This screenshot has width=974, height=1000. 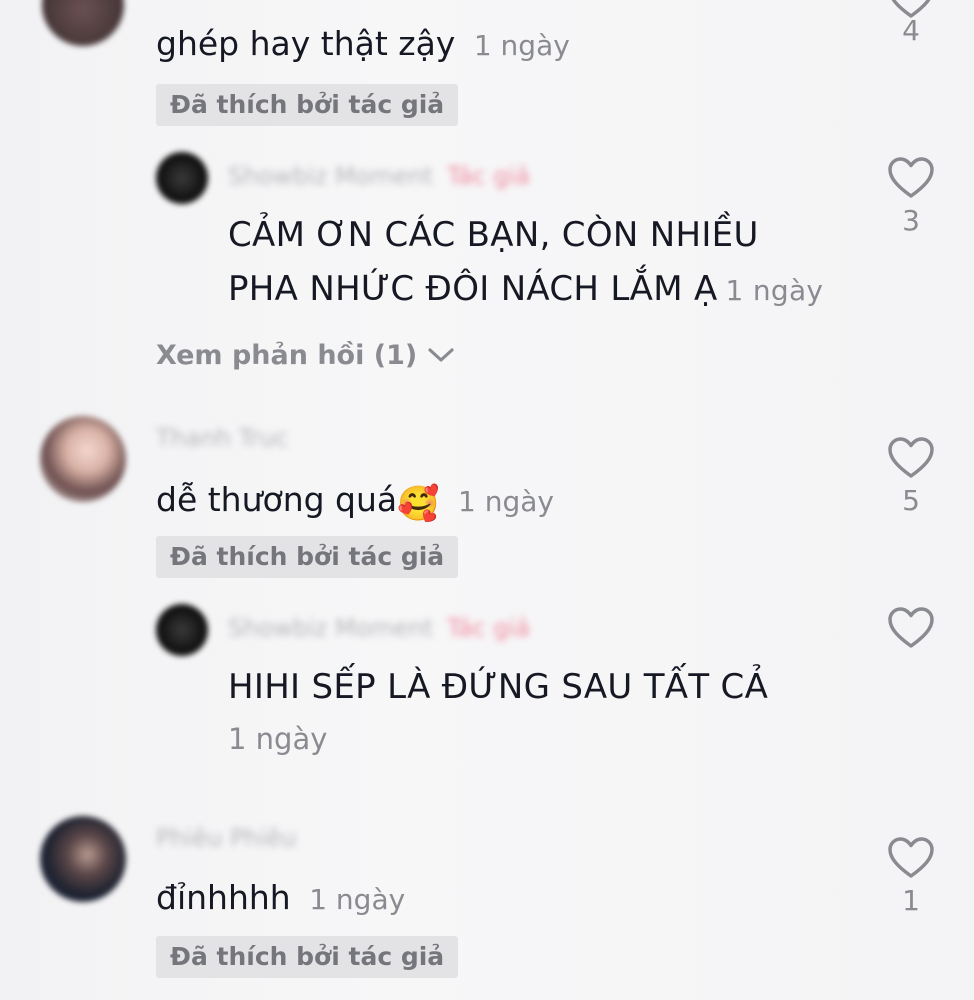 What do you see at coordinates (493, 235) in the screenshot?
I see `reply-line-1: CẢM ƠN CÁC BẠN, CÒN NHIỀU` at bounding box center [493, 235].